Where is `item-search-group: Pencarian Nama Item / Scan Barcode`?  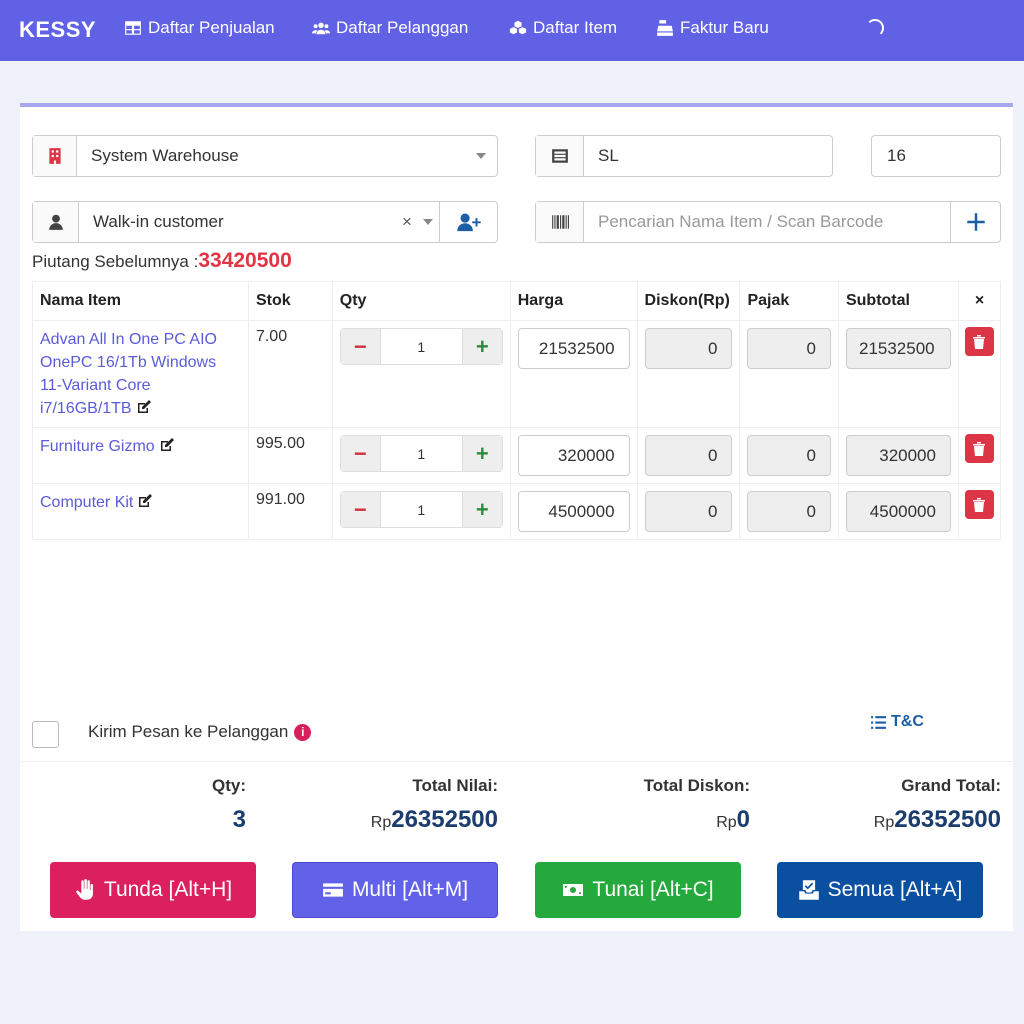
item-search-group: Pencarian Nama Item / Scan Barcode is located at coordinates (768, 222).